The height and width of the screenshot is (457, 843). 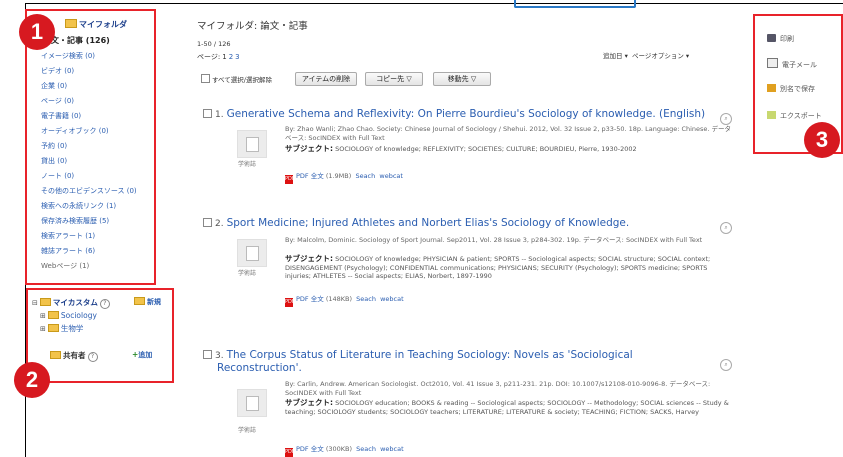 I want to click on page-title: マイフォルダ: 論文・記事, so click(x=252, y=26).